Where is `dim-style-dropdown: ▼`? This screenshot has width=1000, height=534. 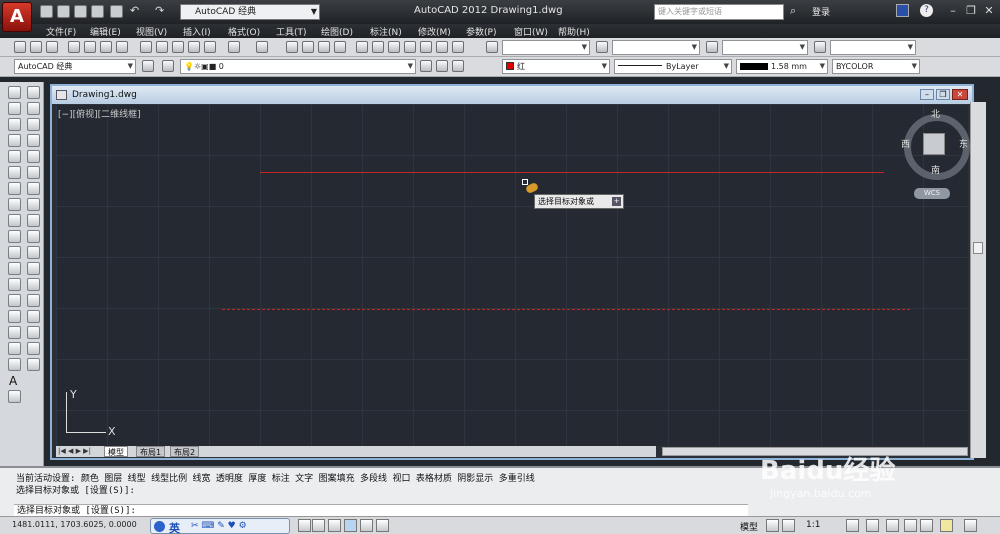
dim-style-dropdown: ▼ is located at coordinates (656, 47).